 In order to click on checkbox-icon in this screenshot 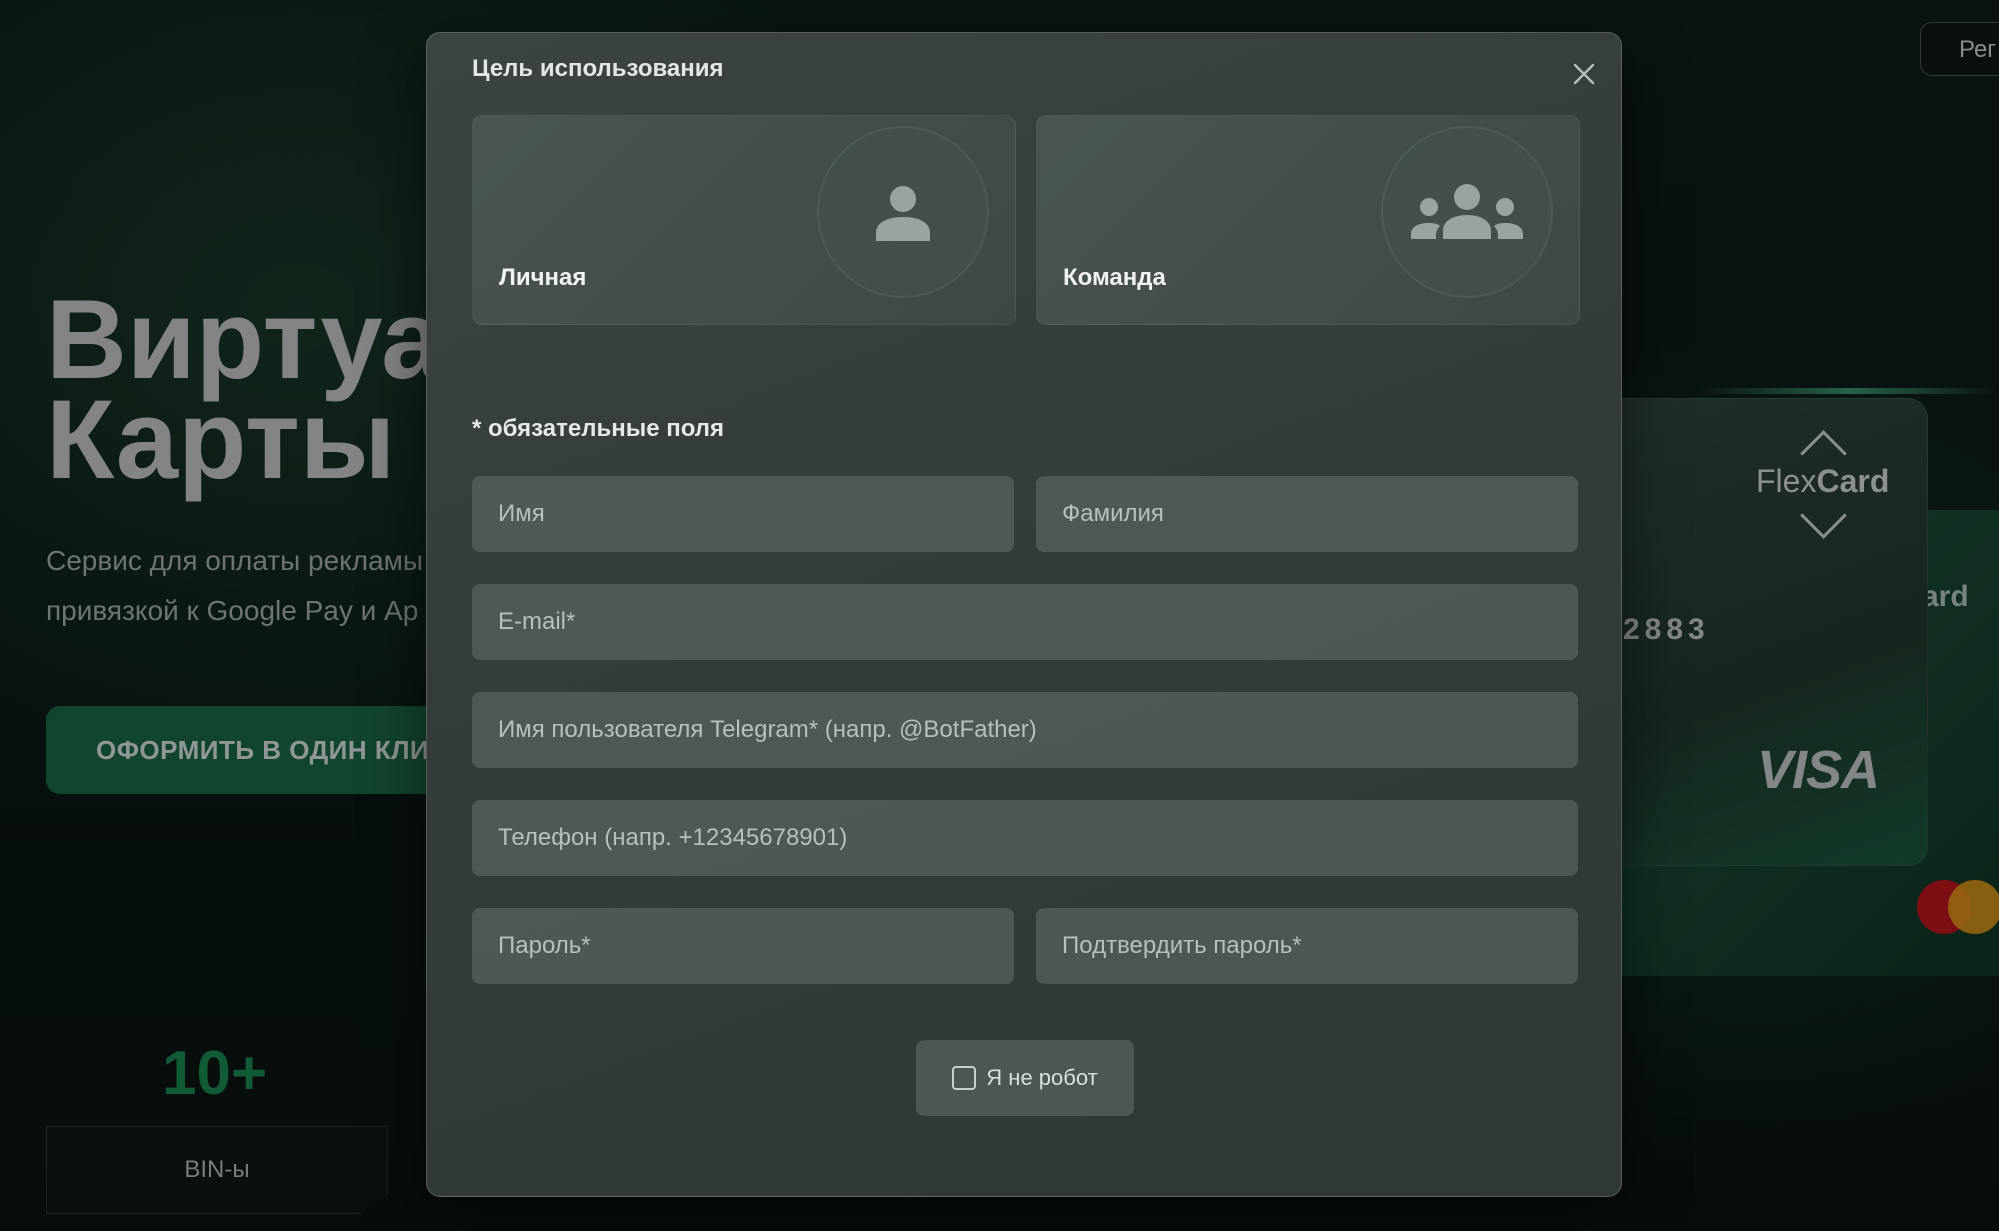, I will do `click(964, 1078)`.